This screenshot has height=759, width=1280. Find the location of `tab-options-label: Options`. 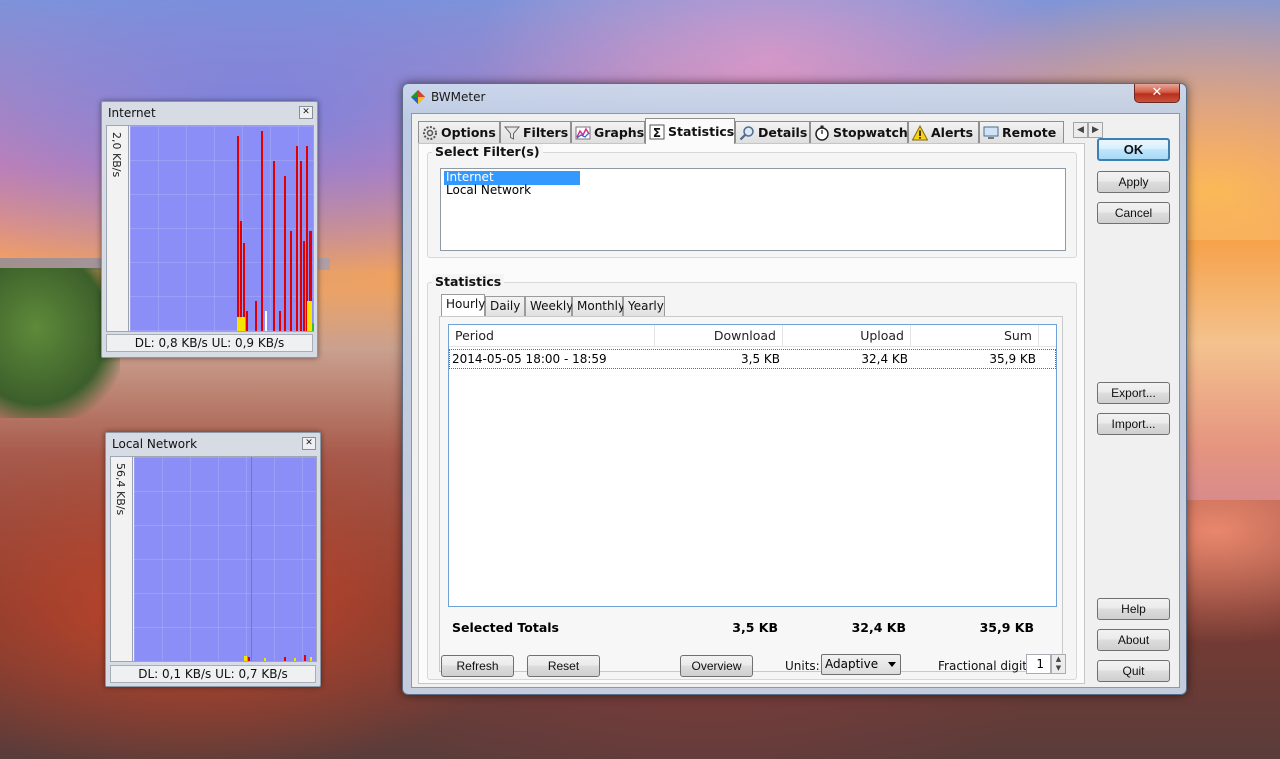

tab-options-label: Options is located at coordinates (468, 132).